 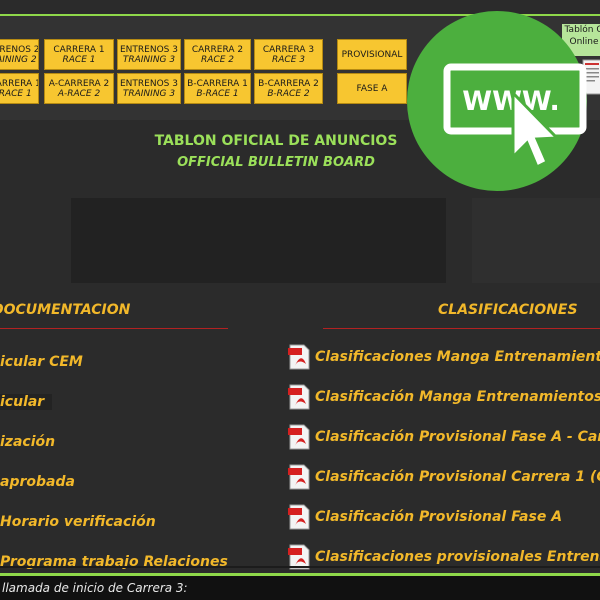 I want to click on side-panel, so click(x=536, y=240).